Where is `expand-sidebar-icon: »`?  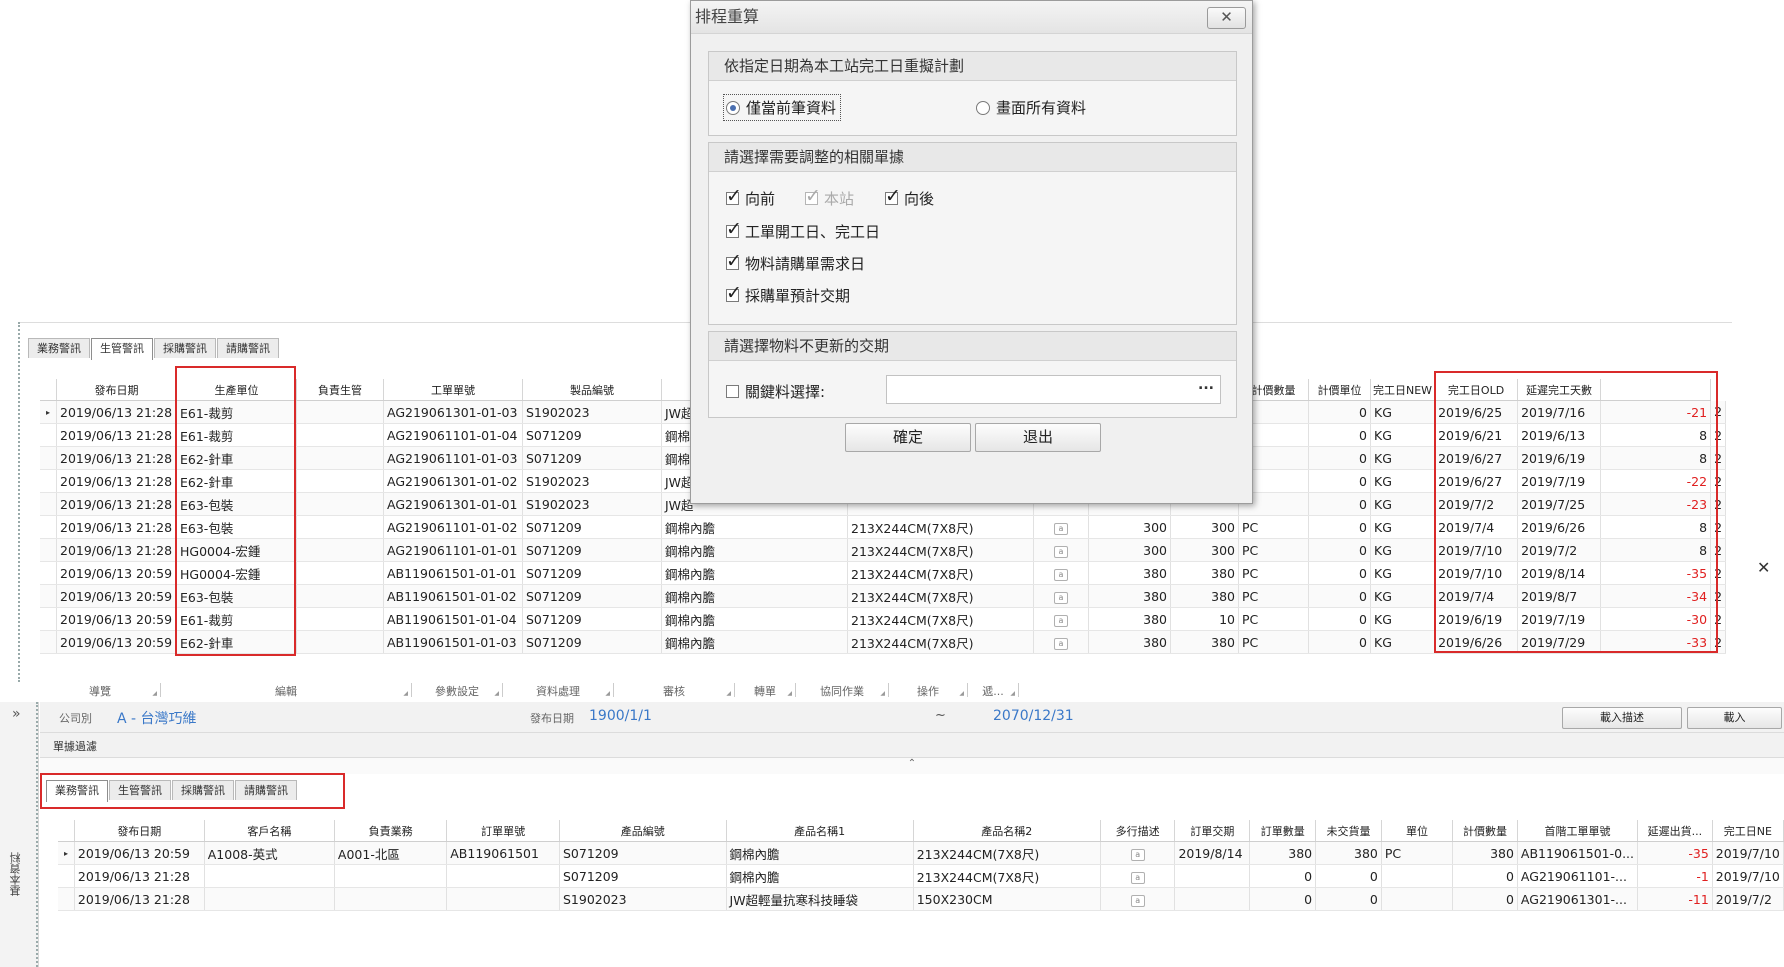
expand-sidebar-icon: » is located at coordinates (16, 714).